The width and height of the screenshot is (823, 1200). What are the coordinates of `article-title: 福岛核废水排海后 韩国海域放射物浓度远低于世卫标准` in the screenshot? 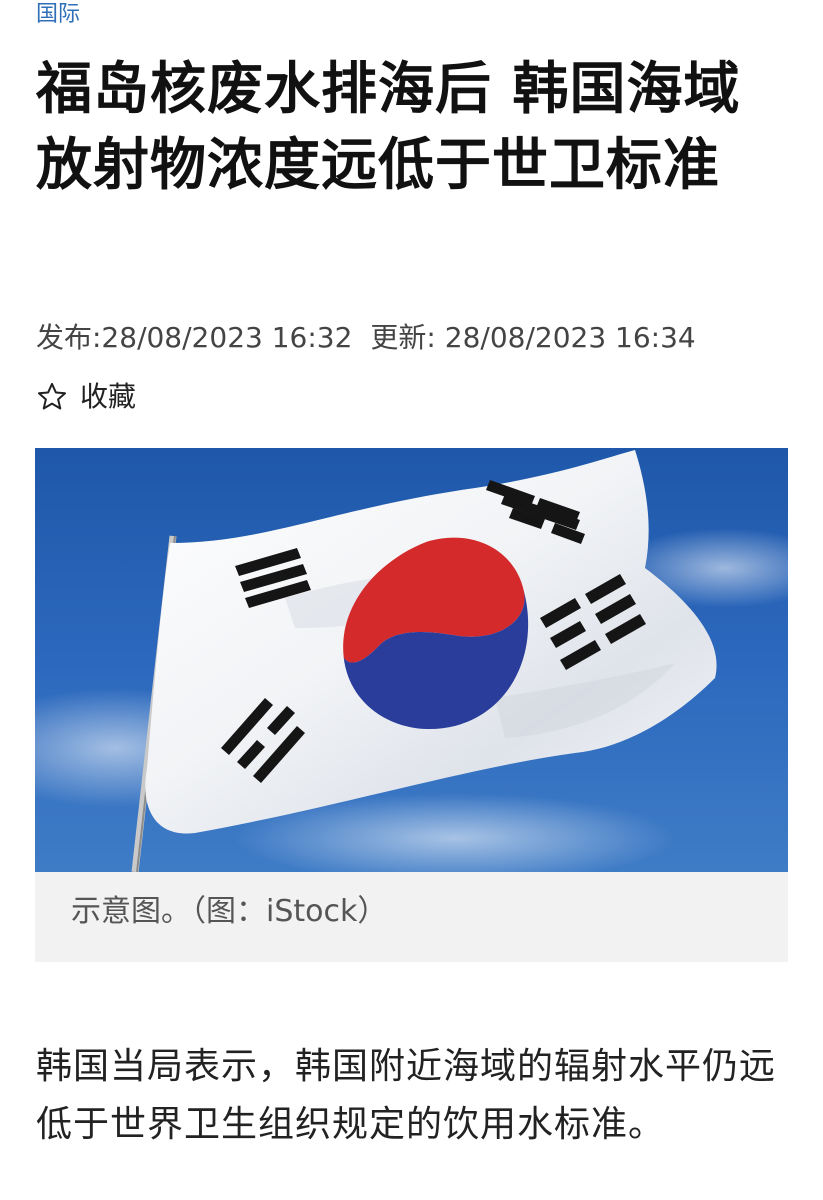 It's located at (388, 127).